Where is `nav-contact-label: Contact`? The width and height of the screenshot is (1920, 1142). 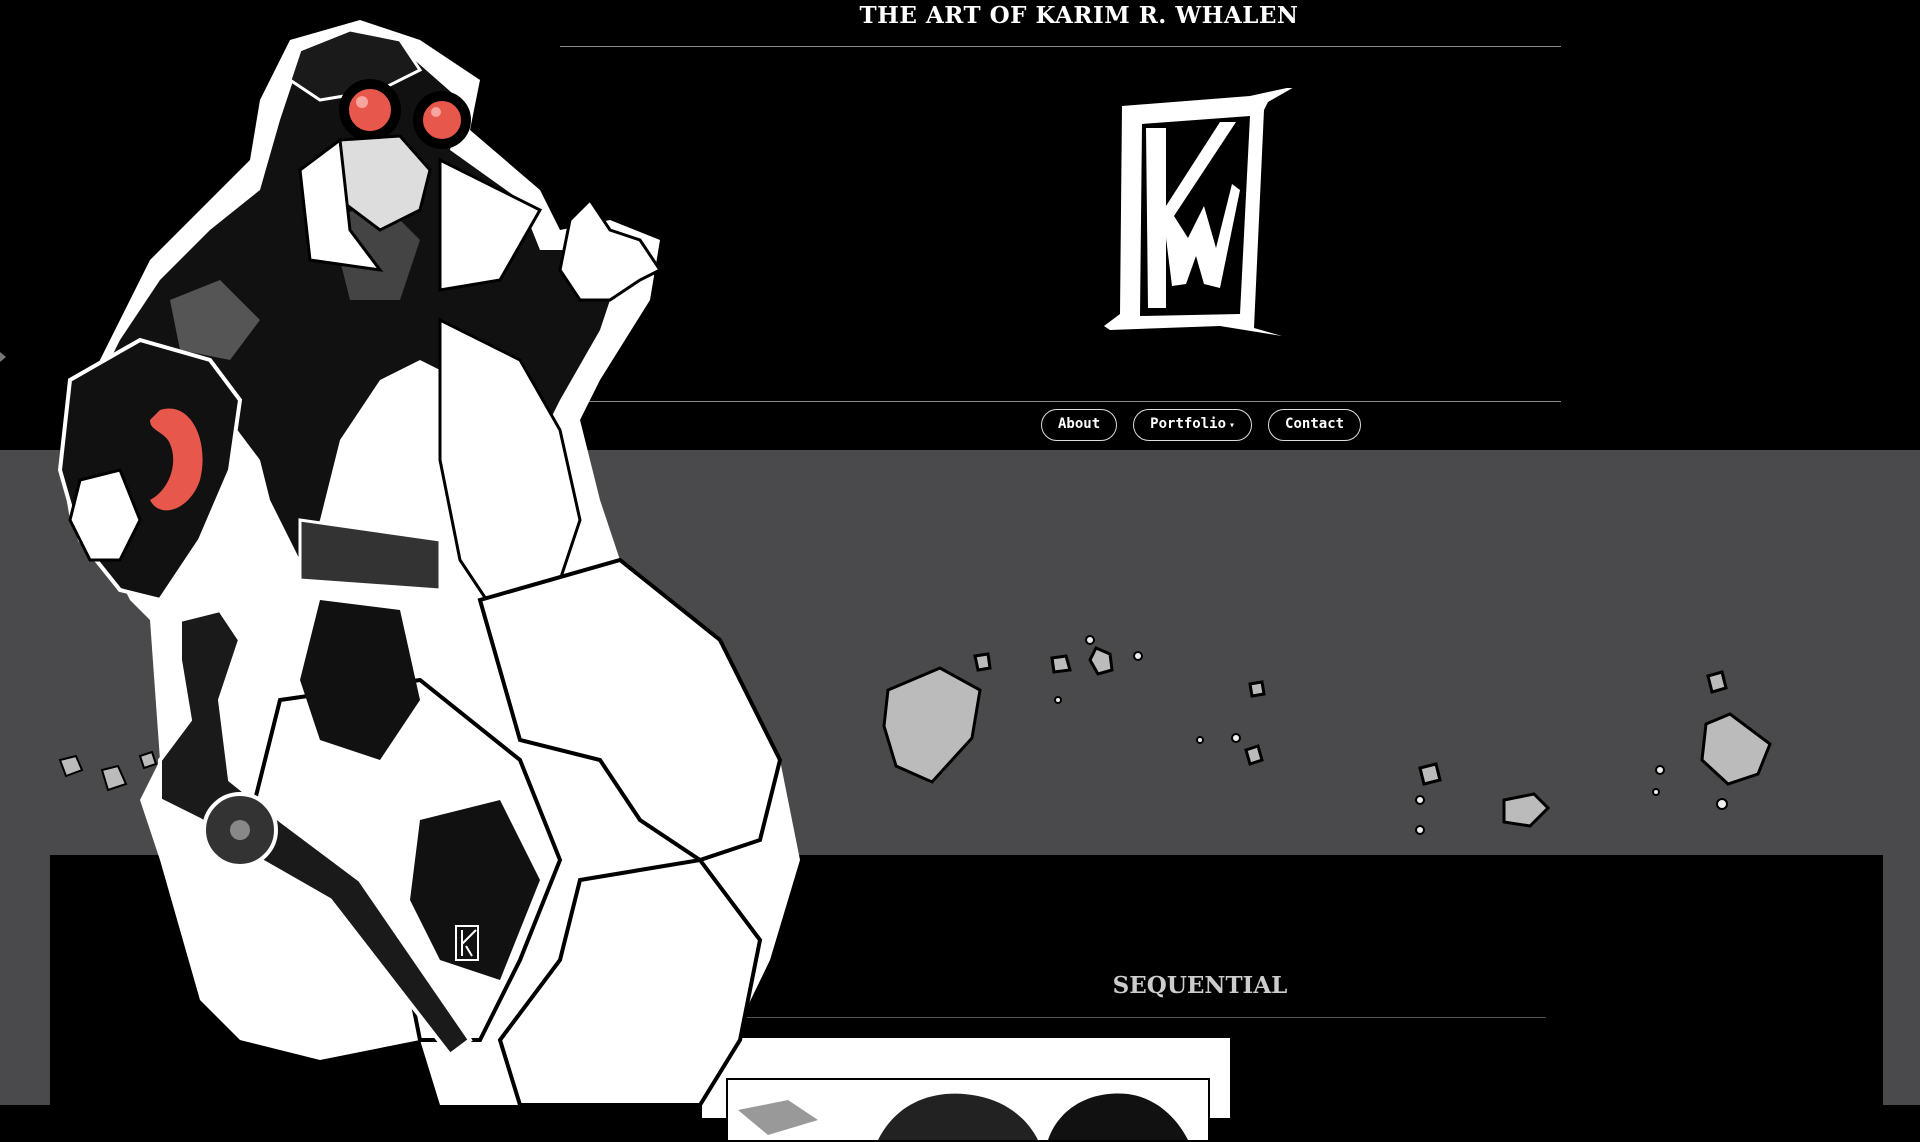
nav-contact-label: Contact is located at coordinates (1315, 424).